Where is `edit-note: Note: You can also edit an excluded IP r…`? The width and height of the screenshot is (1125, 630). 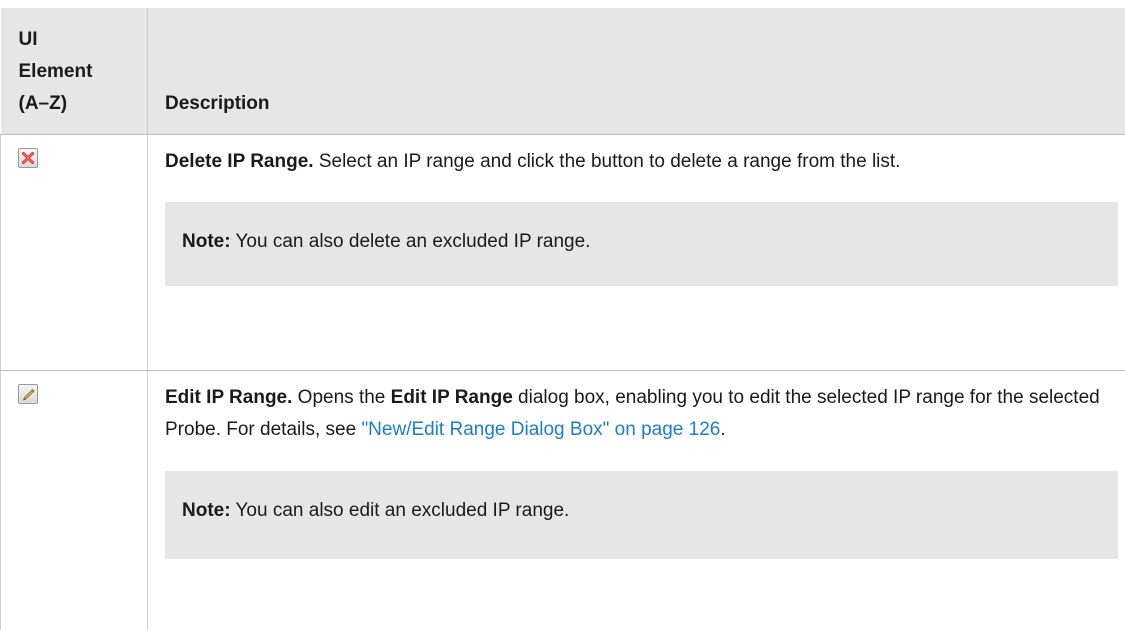 edit-note: Note: You can also edit an excluded IP r… is located at coordinates (641, 515).